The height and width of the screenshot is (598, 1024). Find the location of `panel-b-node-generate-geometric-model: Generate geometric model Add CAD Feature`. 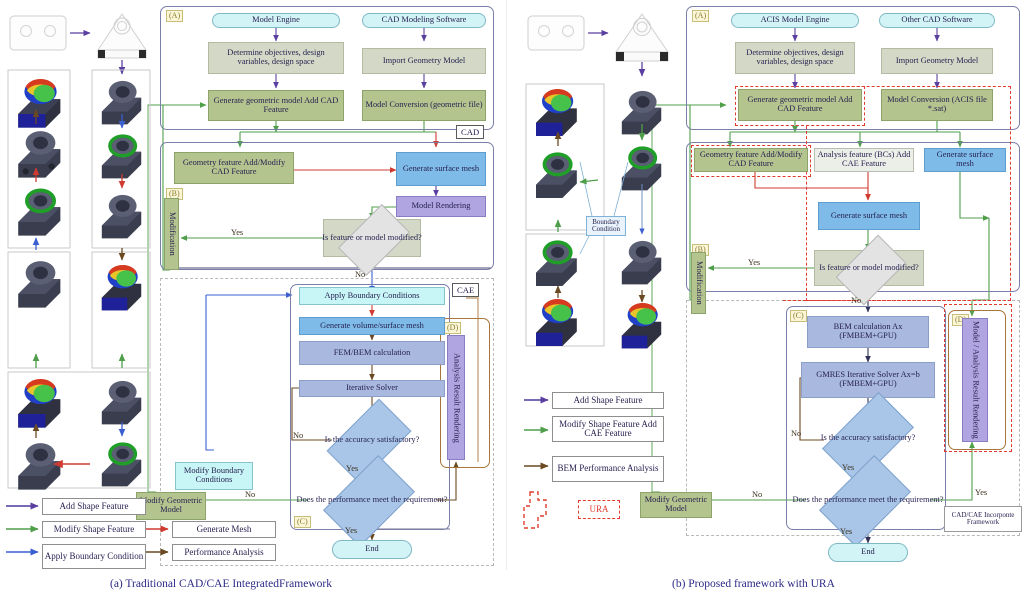

panel-b-node-generate-geometric-model: Generate geometric model Add CAD Feature is located at coordinates (800, 105).